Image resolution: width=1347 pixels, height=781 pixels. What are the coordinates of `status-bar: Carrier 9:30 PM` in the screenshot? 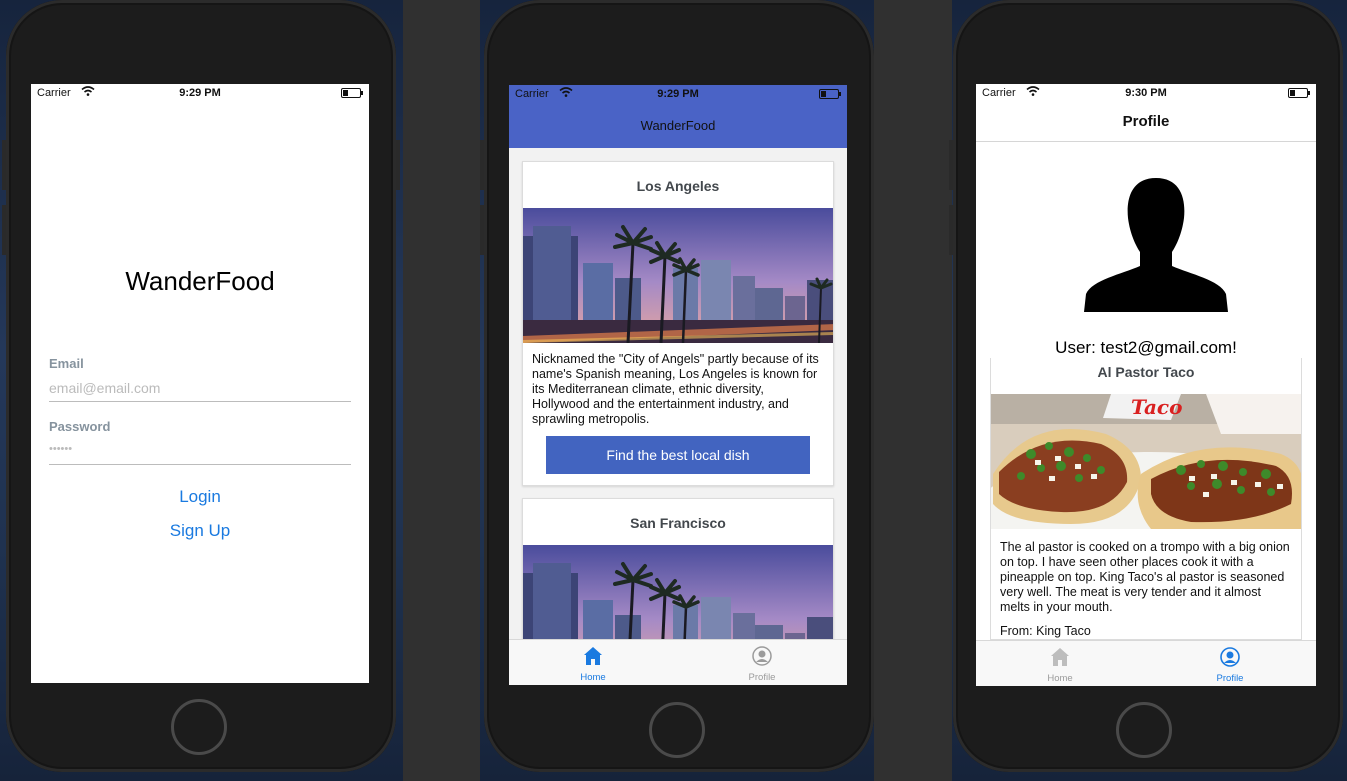 It's located at (1146, 93).